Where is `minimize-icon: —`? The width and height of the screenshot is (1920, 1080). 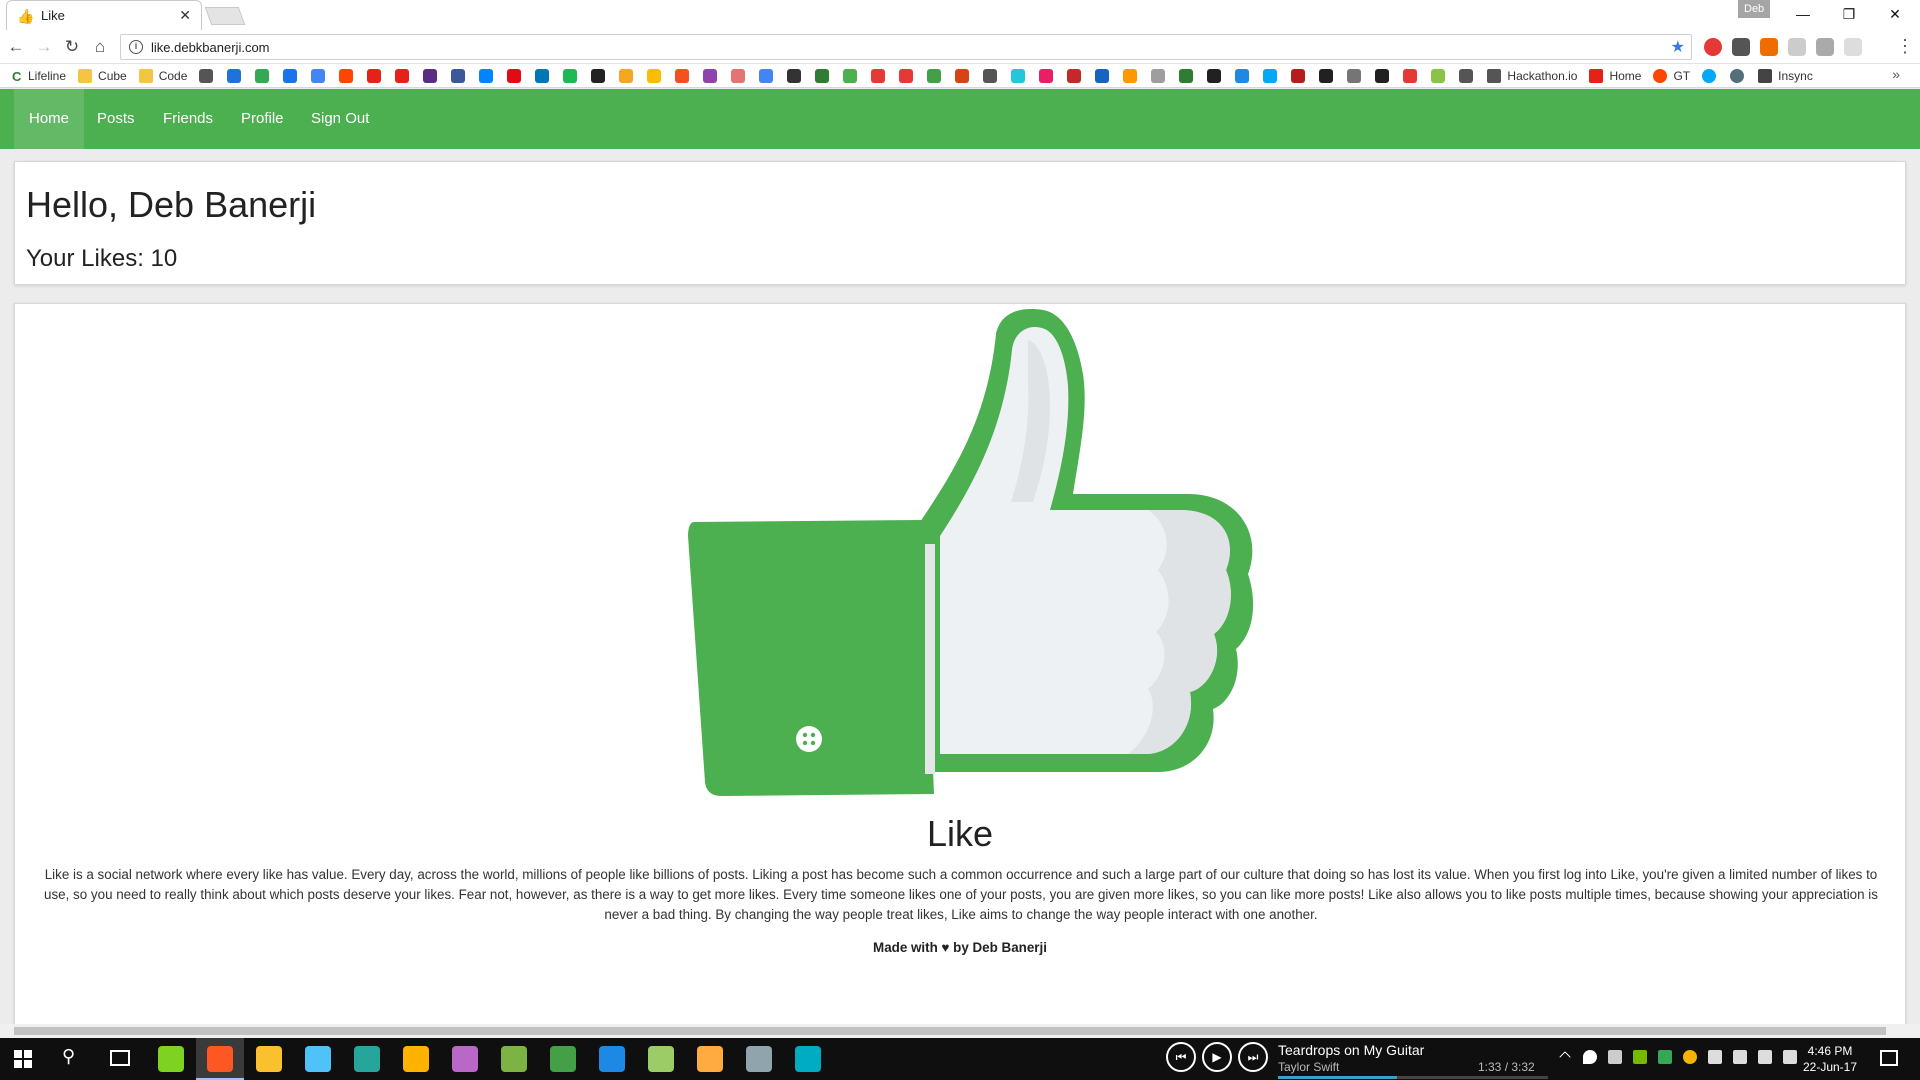
minimize-icon: — is located at coordinates (1803, 14).